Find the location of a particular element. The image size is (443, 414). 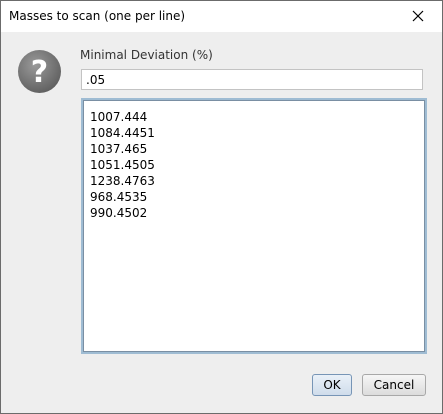

window-title: Masses to scan (one per line) is located at coordinates (97, 16).